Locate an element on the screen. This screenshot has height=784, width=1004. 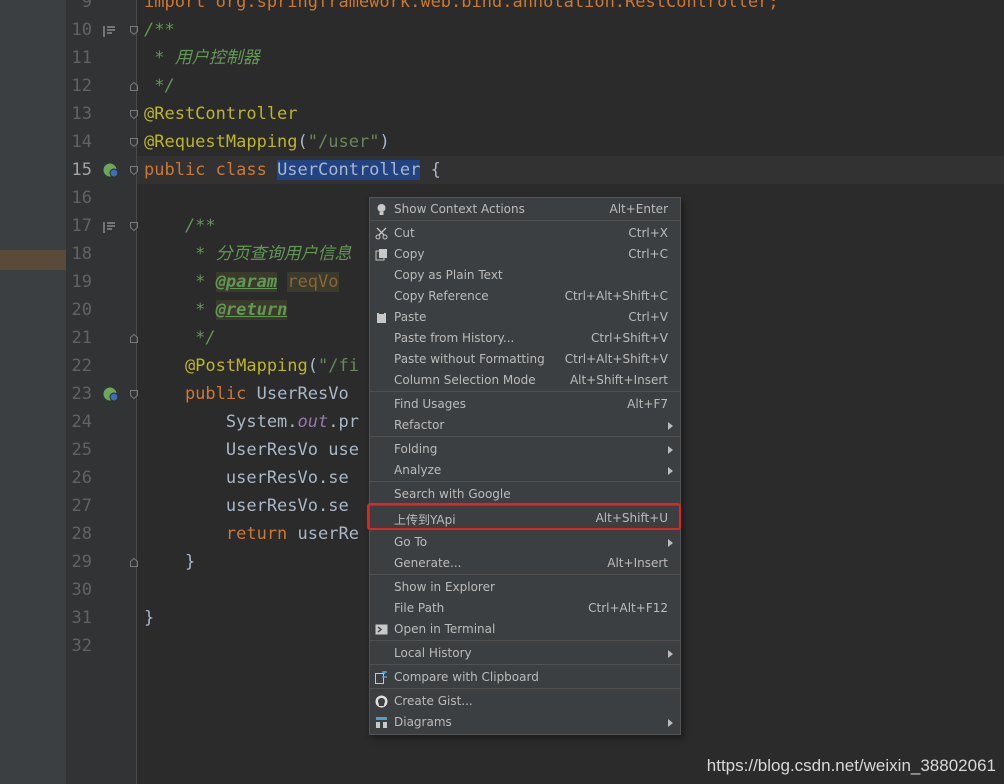
menu-item-label: Compare with Clipboard is located at coordinates (466, 677).